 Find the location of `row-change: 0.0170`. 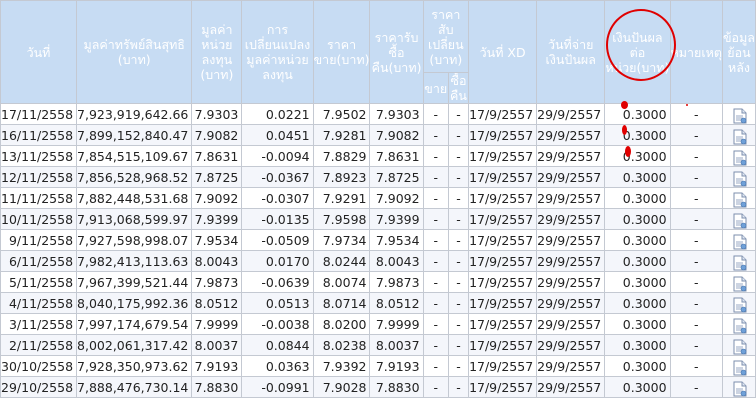

row-change: 0.0170 is located at coordinates (277, 261).